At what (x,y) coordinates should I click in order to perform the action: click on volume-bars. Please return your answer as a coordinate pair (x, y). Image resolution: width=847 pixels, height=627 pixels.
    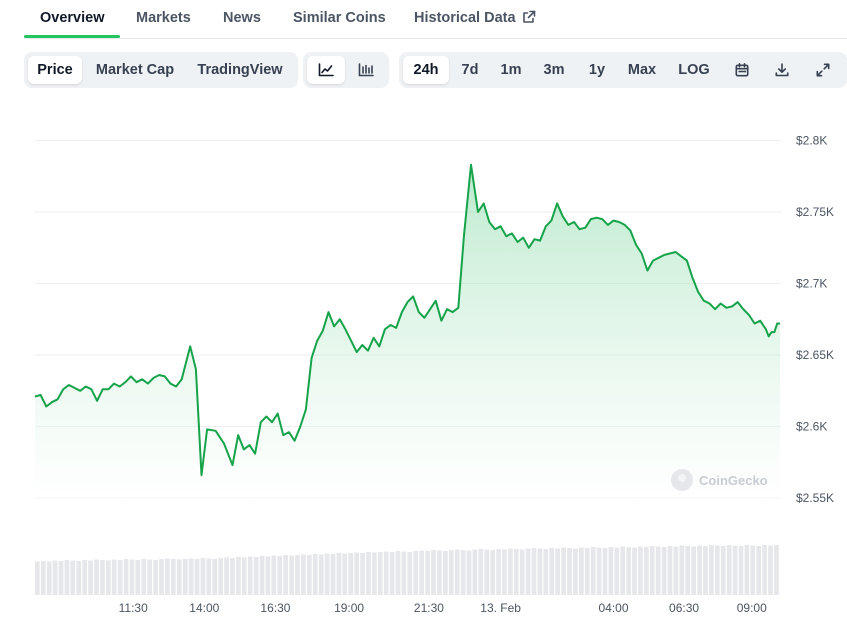
    Looking at the image, I should click on (407, 570).